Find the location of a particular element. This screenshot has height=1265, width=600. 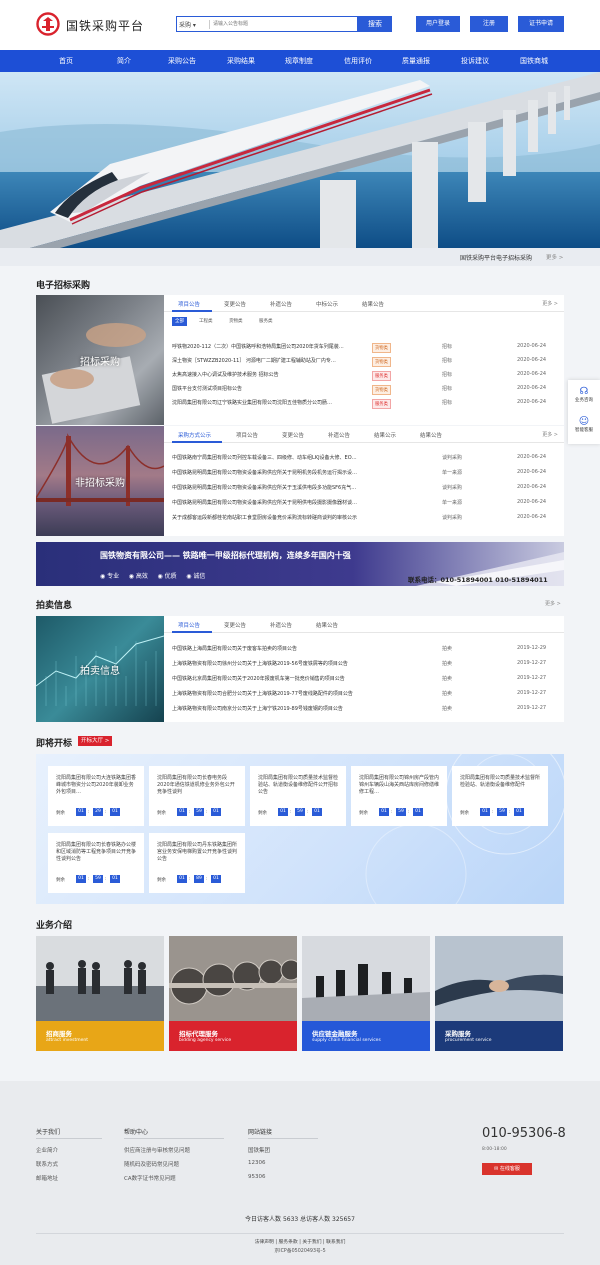

hotline-hours: 8:00-18:00 is located at coordinates (494, 1149).